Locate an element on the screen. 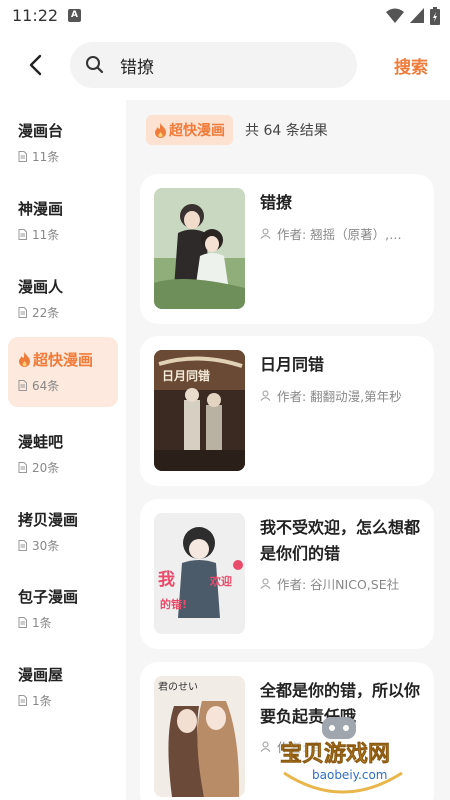 The width and height of the screenshot is (450, 800). sidebar-item-count: 30条 is located at coordinates (38, 545).